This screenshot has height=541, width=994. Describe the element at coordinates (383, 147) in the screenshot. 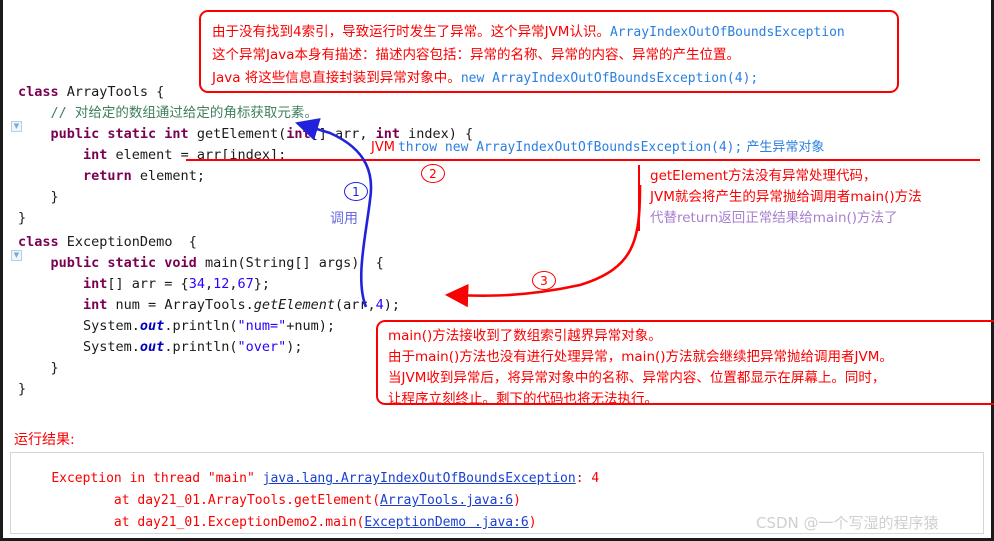

I see `annotation-throw-prefix: JVM` at that location.